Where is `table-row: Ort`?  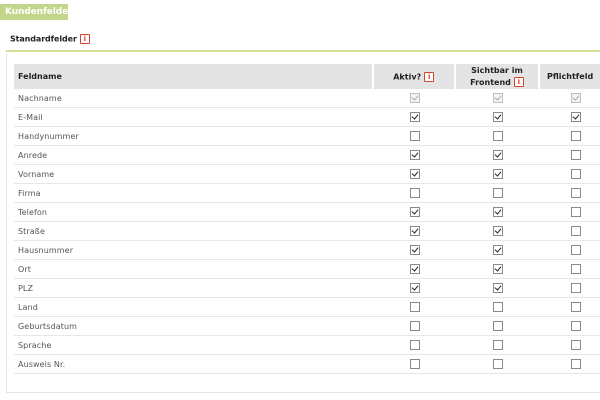
table-row: Ort is located at coordinates (307, 269).